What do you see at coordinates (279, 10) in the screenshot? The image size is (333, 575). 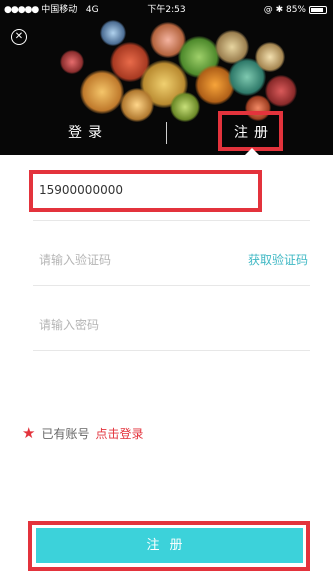 I see `bluetooth-icon: ✱` at bounding box center [279, 10].